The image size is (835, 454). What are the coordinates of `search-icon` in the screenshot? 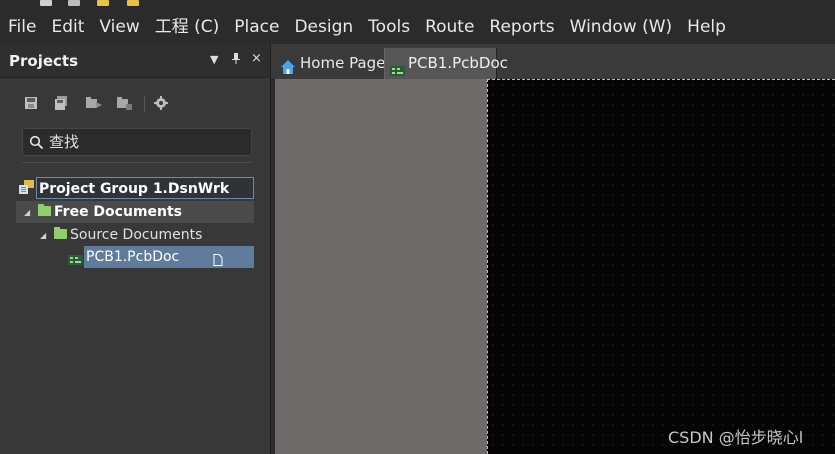 It's located at (36, 144).